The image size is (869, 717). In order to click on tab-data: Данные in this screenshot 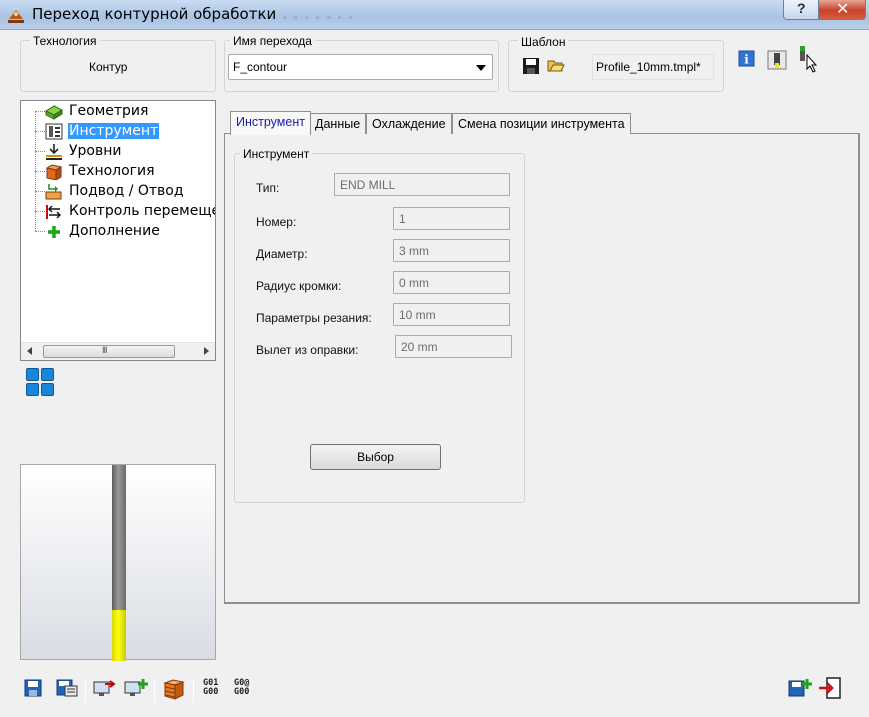, I will do `click(338, 123)`.